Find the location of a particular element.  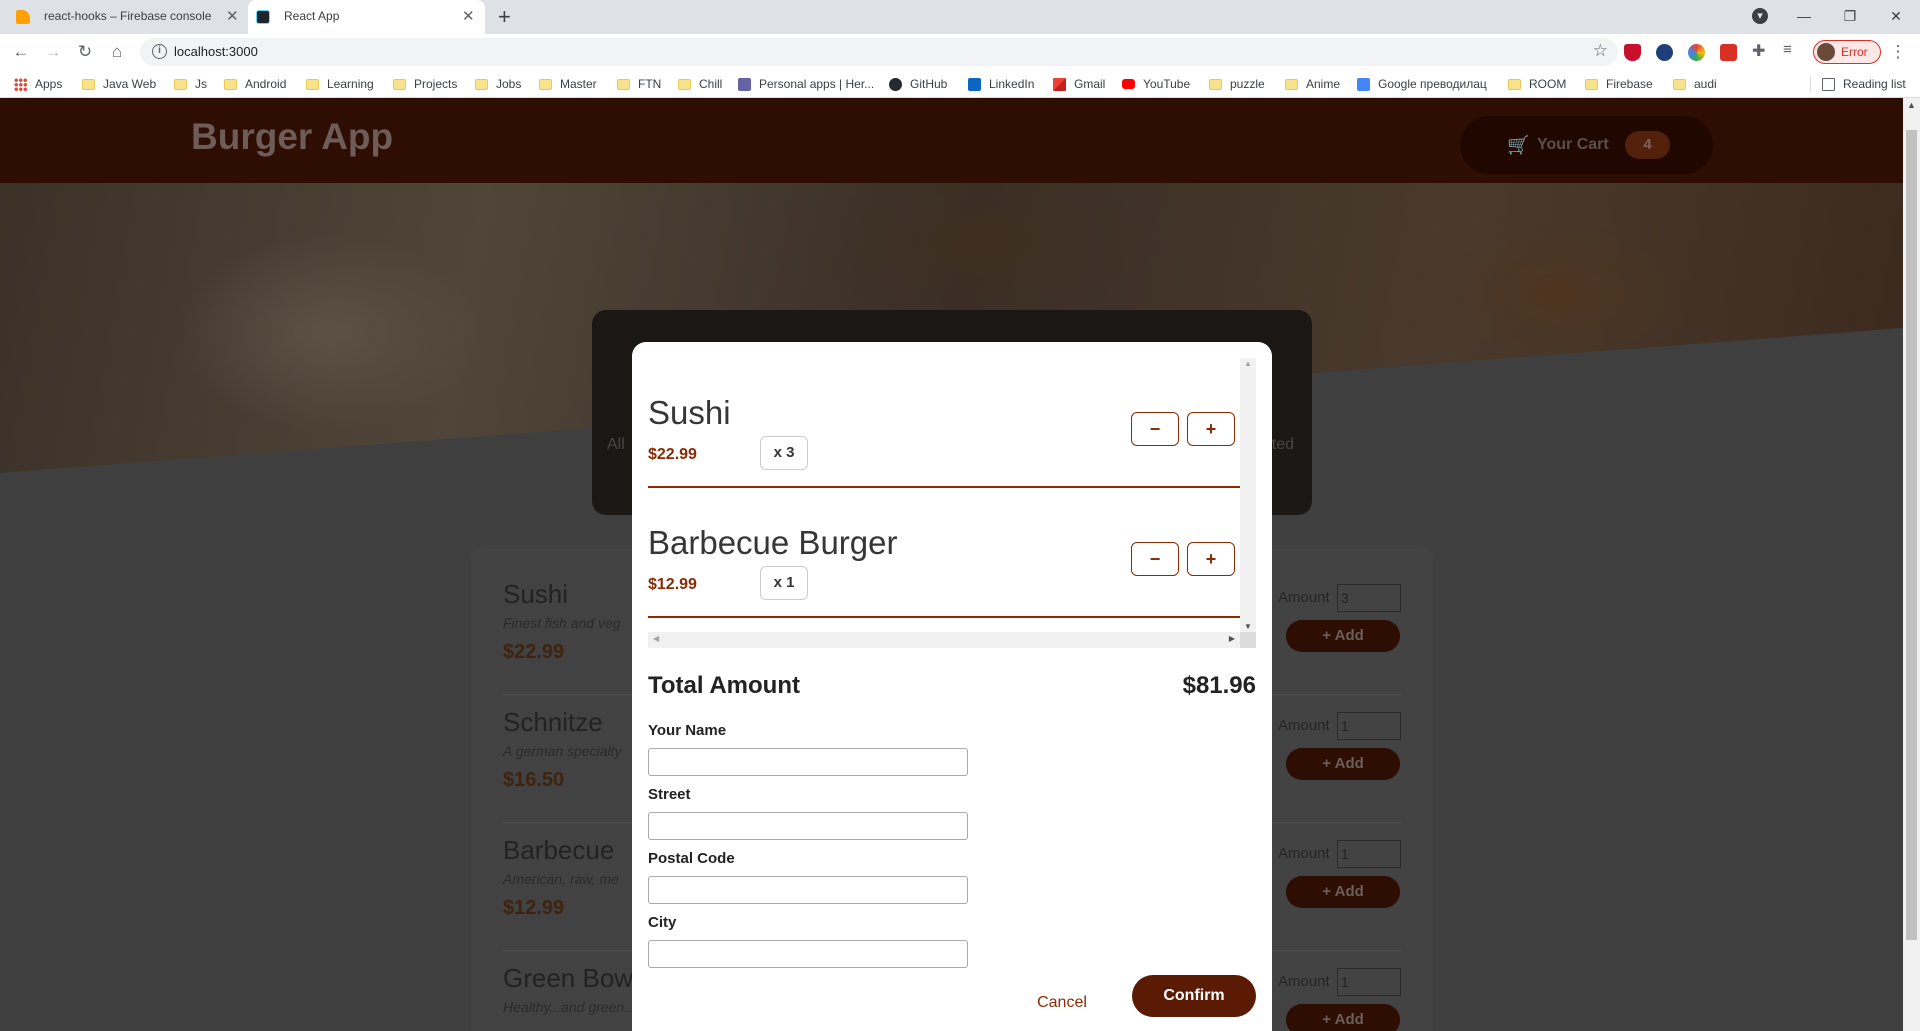

gmail-icon is located at coordinates (1059, 84).